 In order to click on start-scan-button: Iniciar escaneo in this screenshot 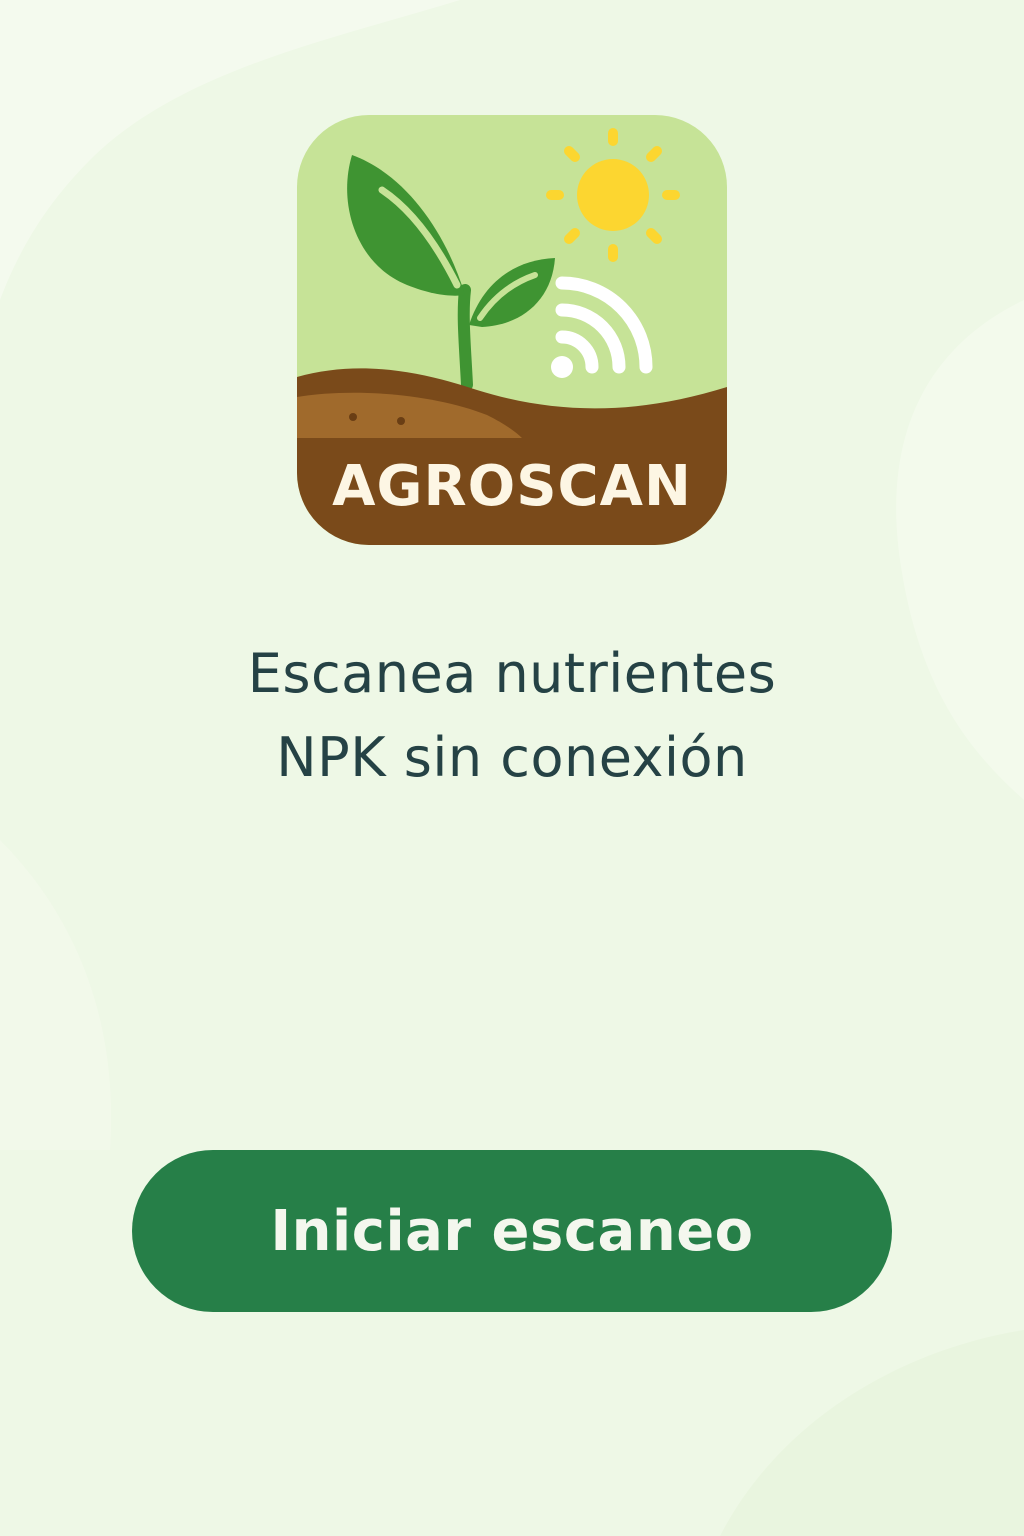, I will do `click(512, 1231)`.